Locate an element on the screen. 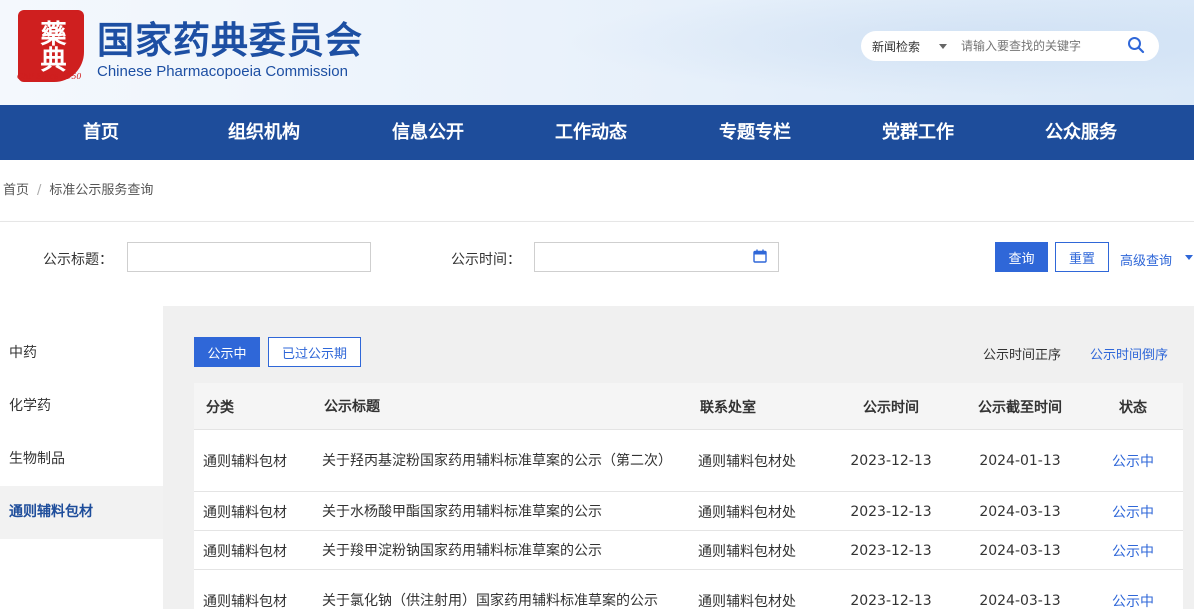 This screenshot has height=609, width=1194. title-filter-input is located at coordinates (249, 257).